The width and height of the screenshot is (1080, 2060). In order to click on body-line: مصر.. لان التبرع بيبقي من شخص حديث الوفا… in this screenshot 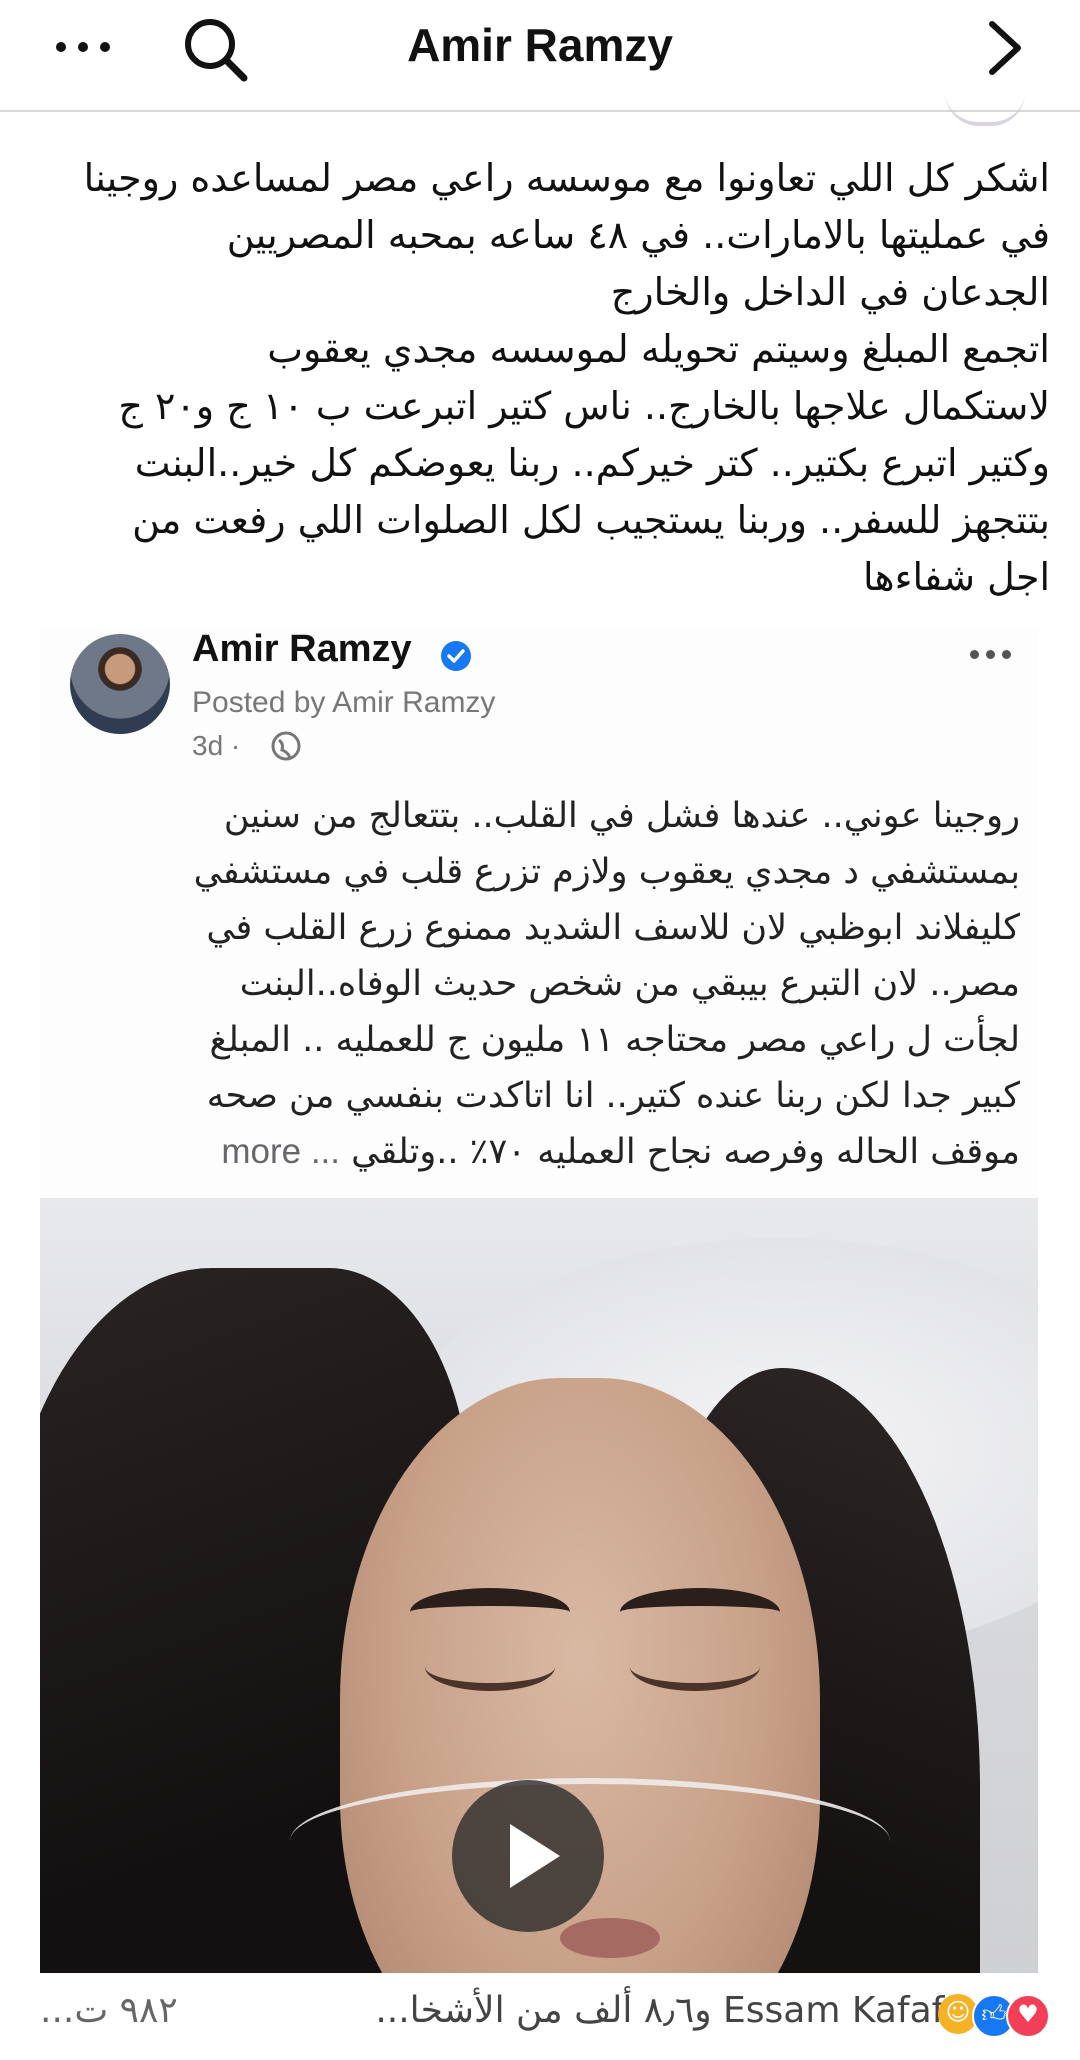, I will do `click(629, 984)`.